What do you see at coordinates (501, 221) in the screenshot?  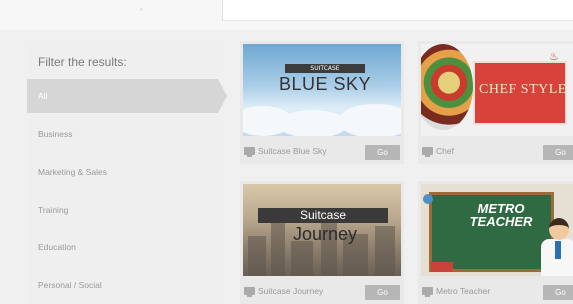 I see `thumb-title-line2: TEACHER` at bounding box center [501, 221].